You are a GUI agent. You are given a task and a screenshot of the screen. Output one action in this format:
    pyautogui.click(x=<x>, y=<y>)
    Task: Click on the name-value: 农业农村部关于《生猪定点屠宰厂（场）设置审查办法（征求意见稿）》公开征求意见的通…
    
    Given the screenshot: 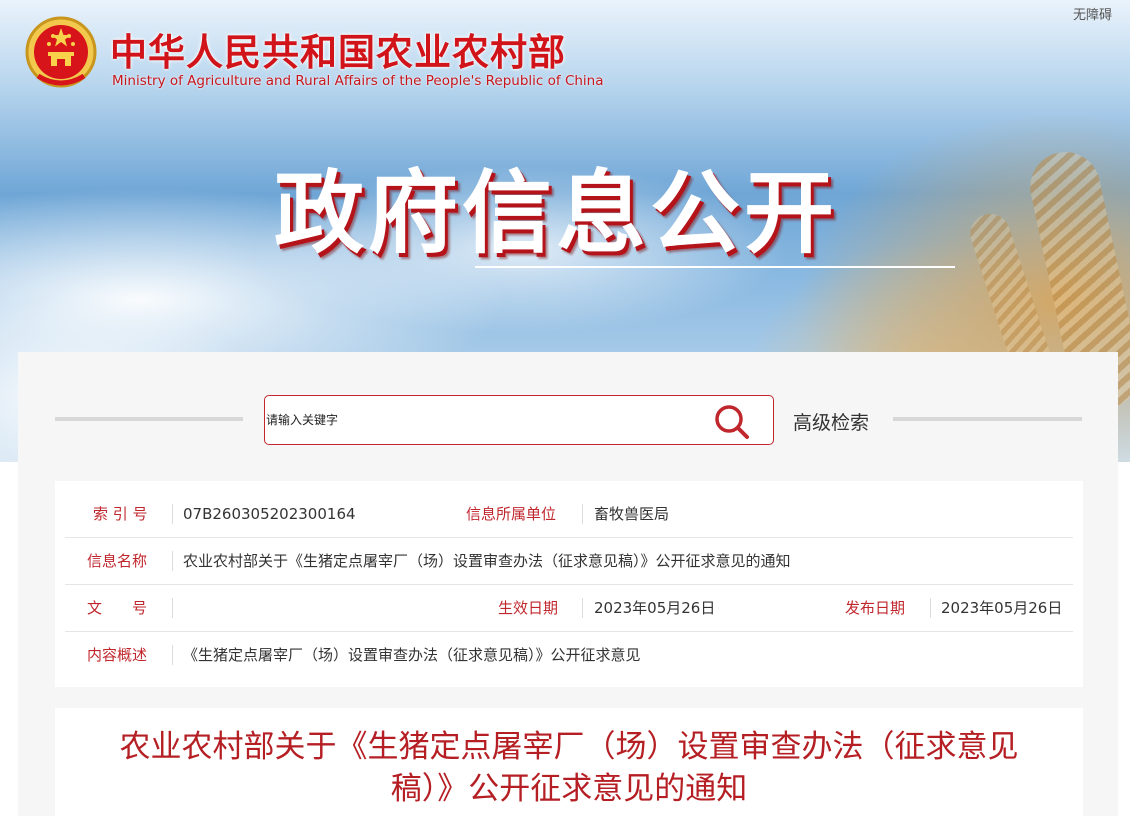 What is the action you would take?
    pyautogui.click(x=487, y=561)
    